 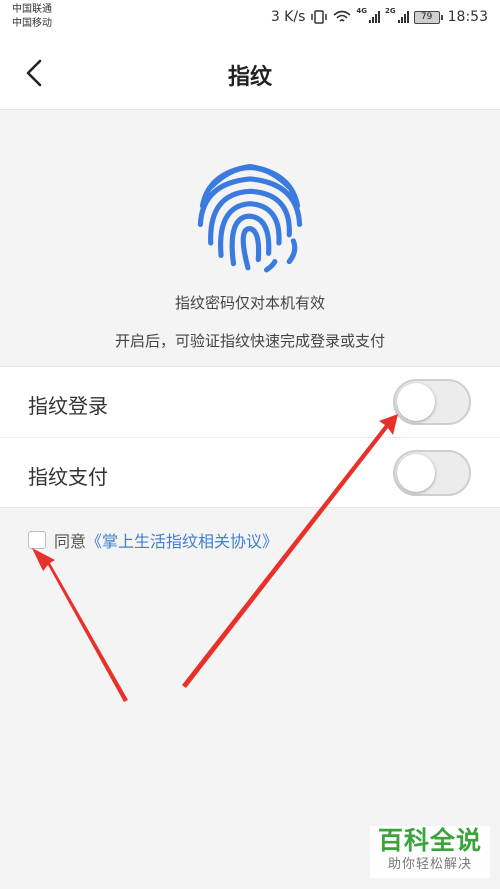 What do you see at coordinates (32, 9) in the screenshot?
I see `carrier-1: 中国联通` at bounding box center [32, 9].